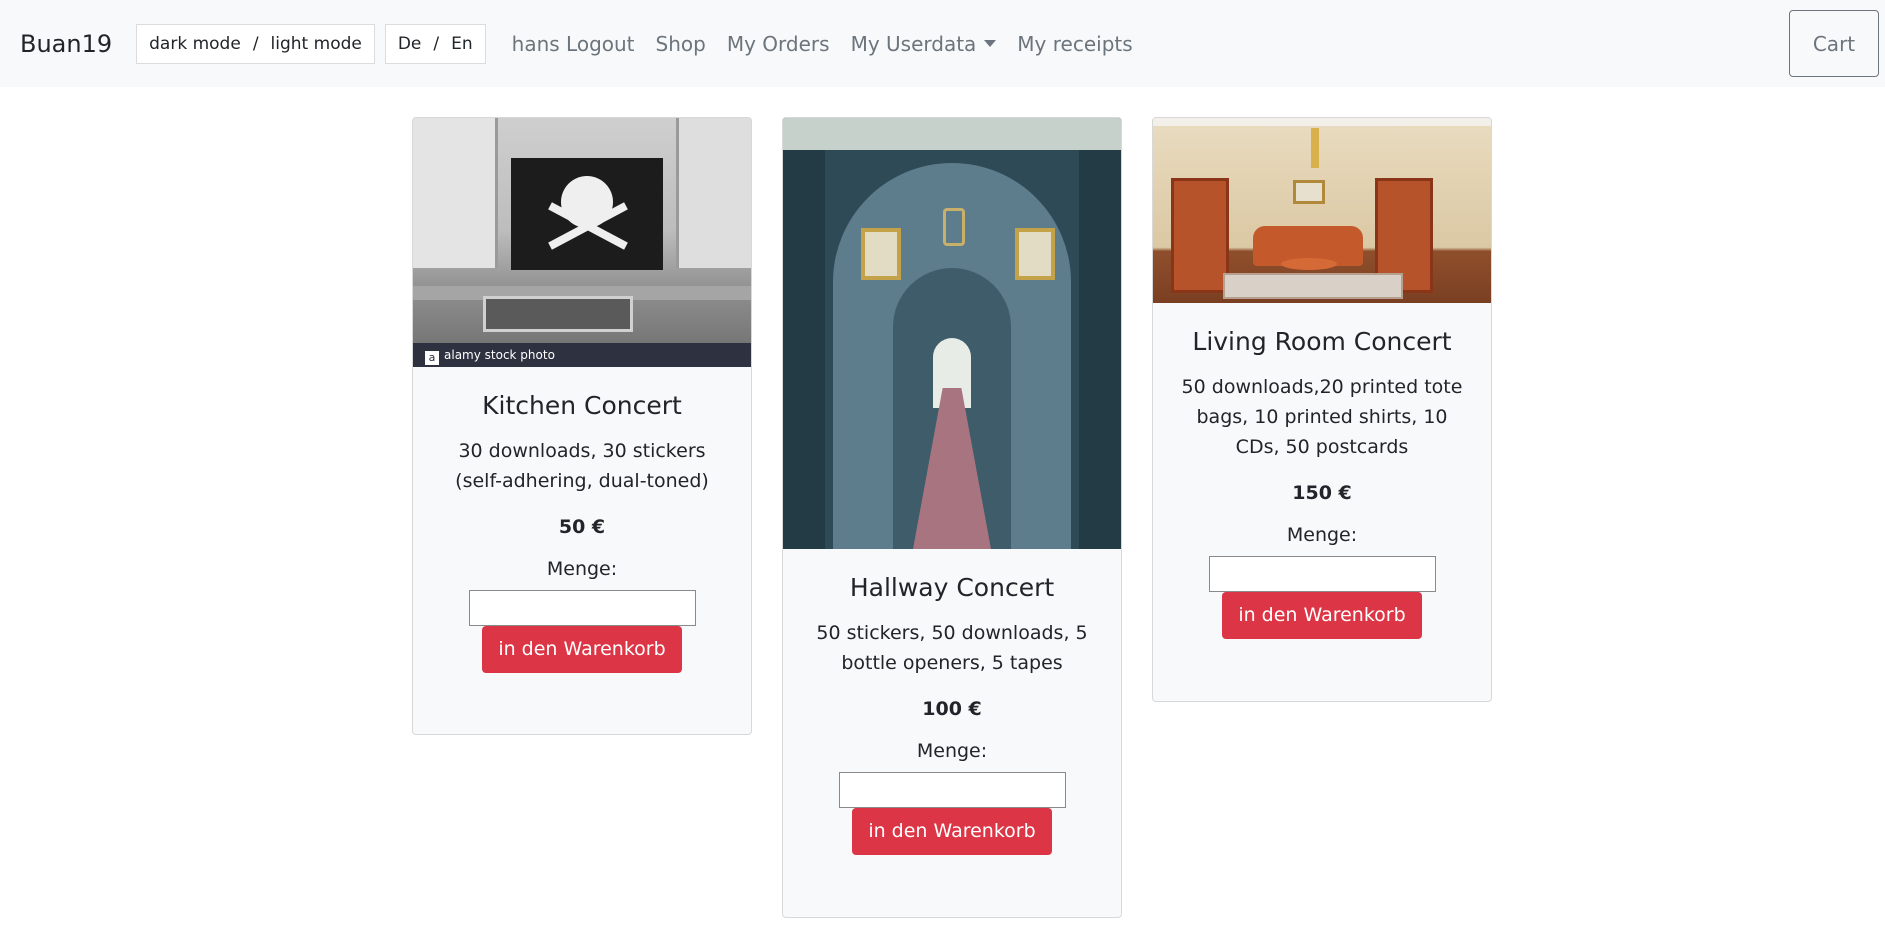  What do you see at coordinates (990, 43) in the screenshot?
I see `chevron-down-icon` at bounding box center [990, 43].